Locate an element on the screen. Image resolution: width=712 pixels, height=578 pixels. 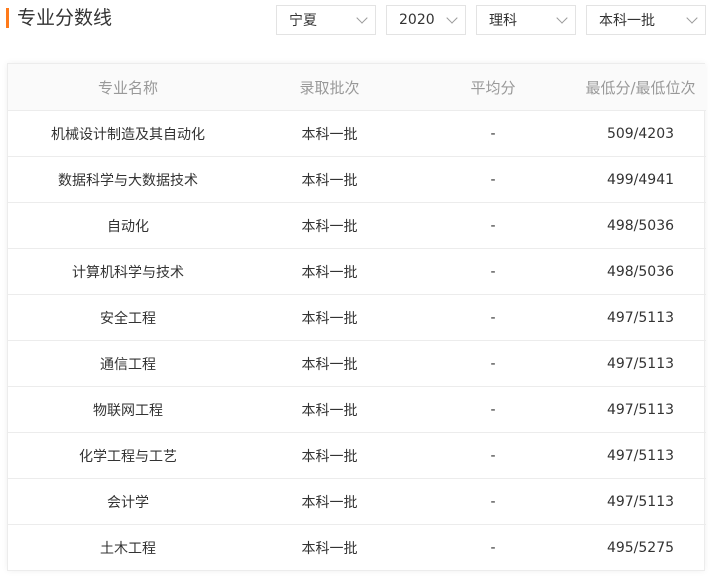
table-header-row: 专业名称 录取批次 平均分 最低分/最低位次 is located at coordinates (357, 87).